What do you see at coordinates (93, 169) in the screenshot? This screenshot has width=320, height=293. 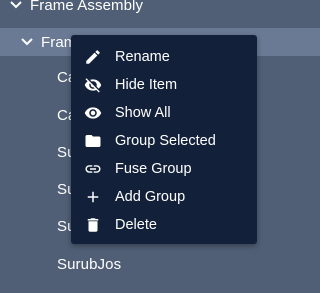 I see `link-icon` at bounding box center [93, 169].